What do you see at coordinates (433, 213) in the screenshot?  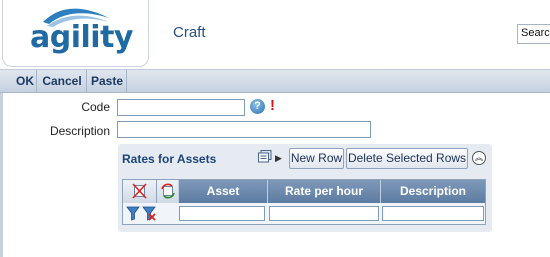 I see `description-filter-input` at bounding box center [433, 213].